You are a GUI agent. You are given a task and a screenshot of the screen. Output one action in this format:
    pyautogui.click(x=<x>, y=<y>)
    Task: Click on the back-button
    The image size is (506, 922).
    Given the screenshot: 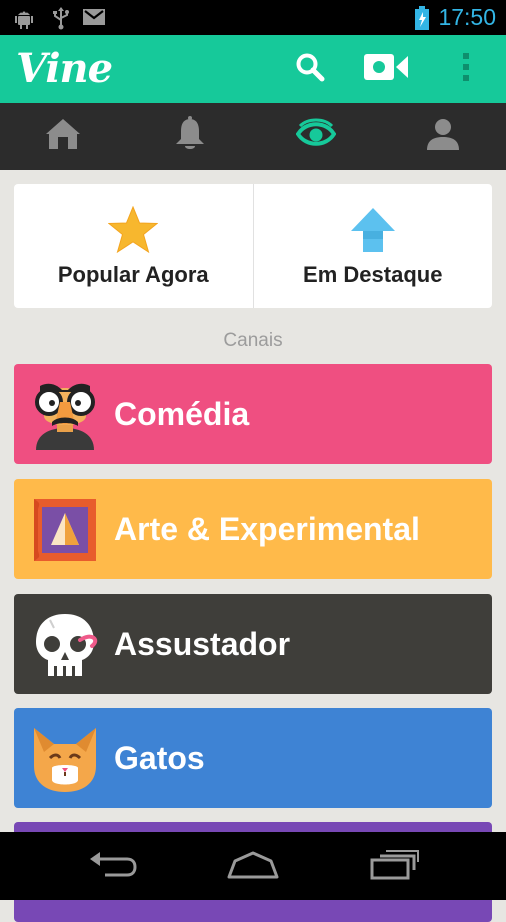 What is the action you would take?
    pyautogui.click(x=112, y=866)
    